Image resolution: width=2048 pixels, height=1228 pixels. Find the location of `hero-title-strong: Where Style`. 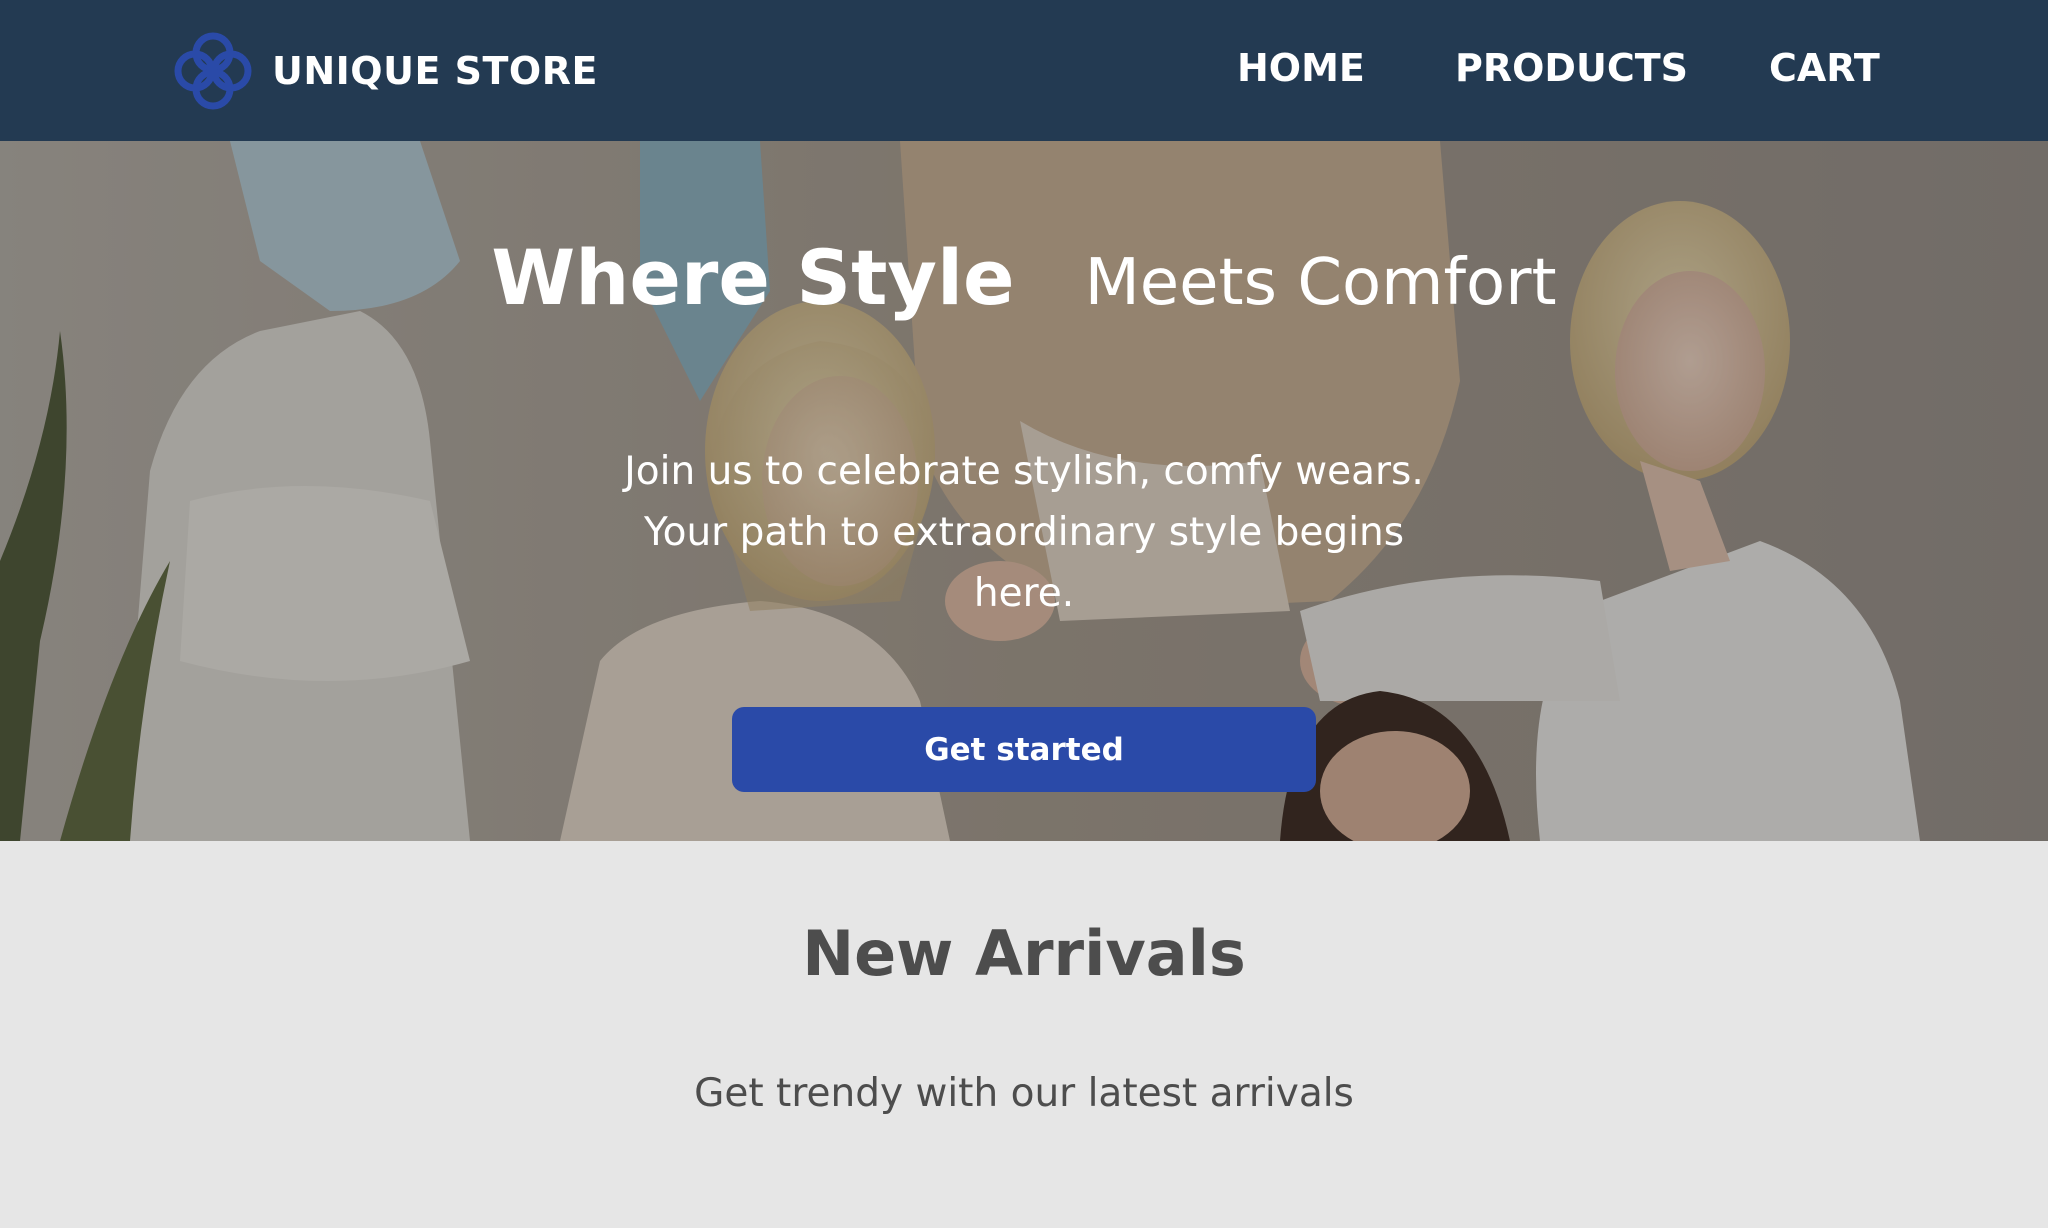

hero-title-strong: Where Style is located at coordinates (753, 277).